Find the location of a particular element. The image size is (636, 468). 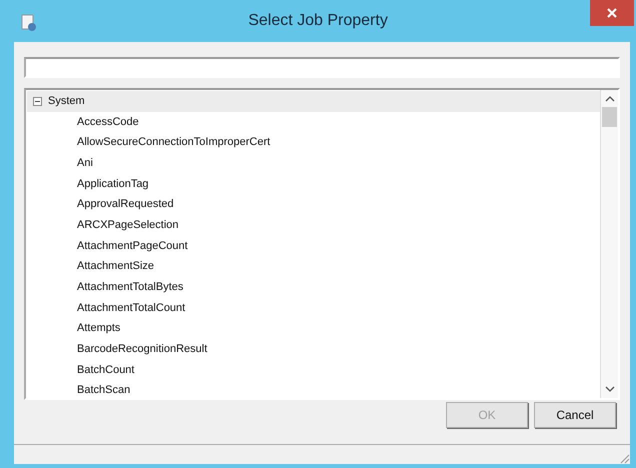

tree-item: System is located at coordinates (66, 101).